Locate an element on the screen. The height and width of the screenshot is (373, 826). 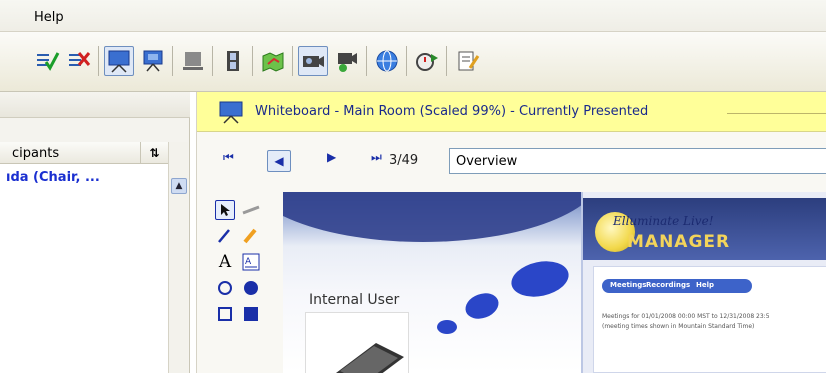
participants-column-header: cipants ⇅ is located at coordinates (84, 153).